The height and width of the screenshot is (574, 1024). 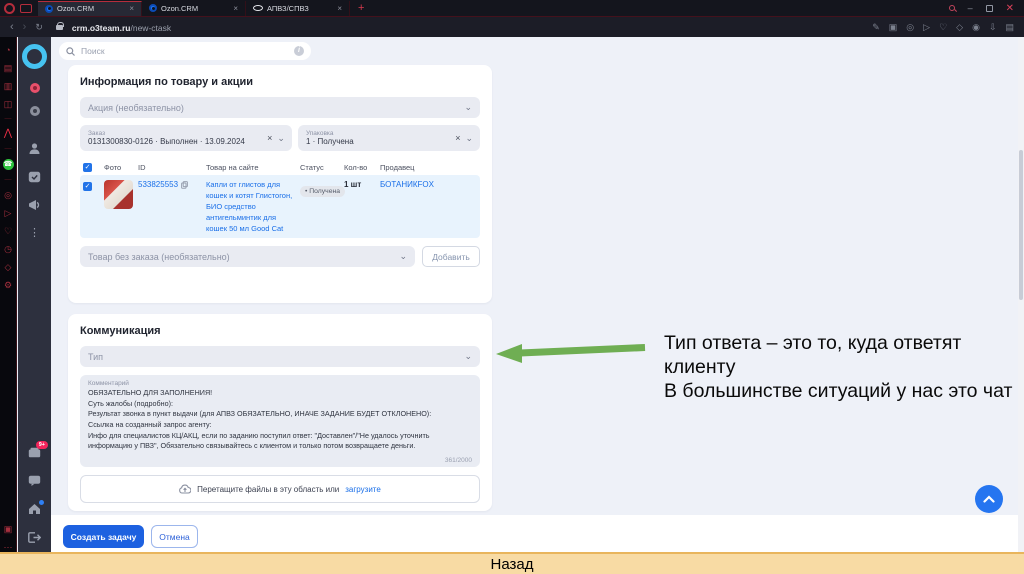 What do you see at coordinates (512, 564) in the screenshot?
I see `back-caption: Назад` at bounding box center [512, 564].